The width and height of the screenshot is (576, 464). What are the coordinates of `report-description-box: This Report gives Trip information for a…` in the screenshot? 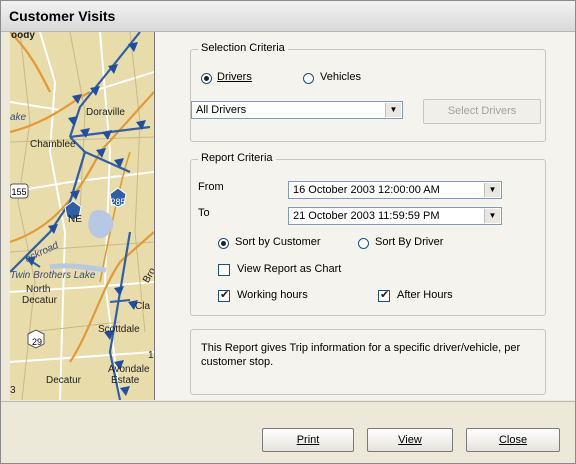 It's located at (368, 362).